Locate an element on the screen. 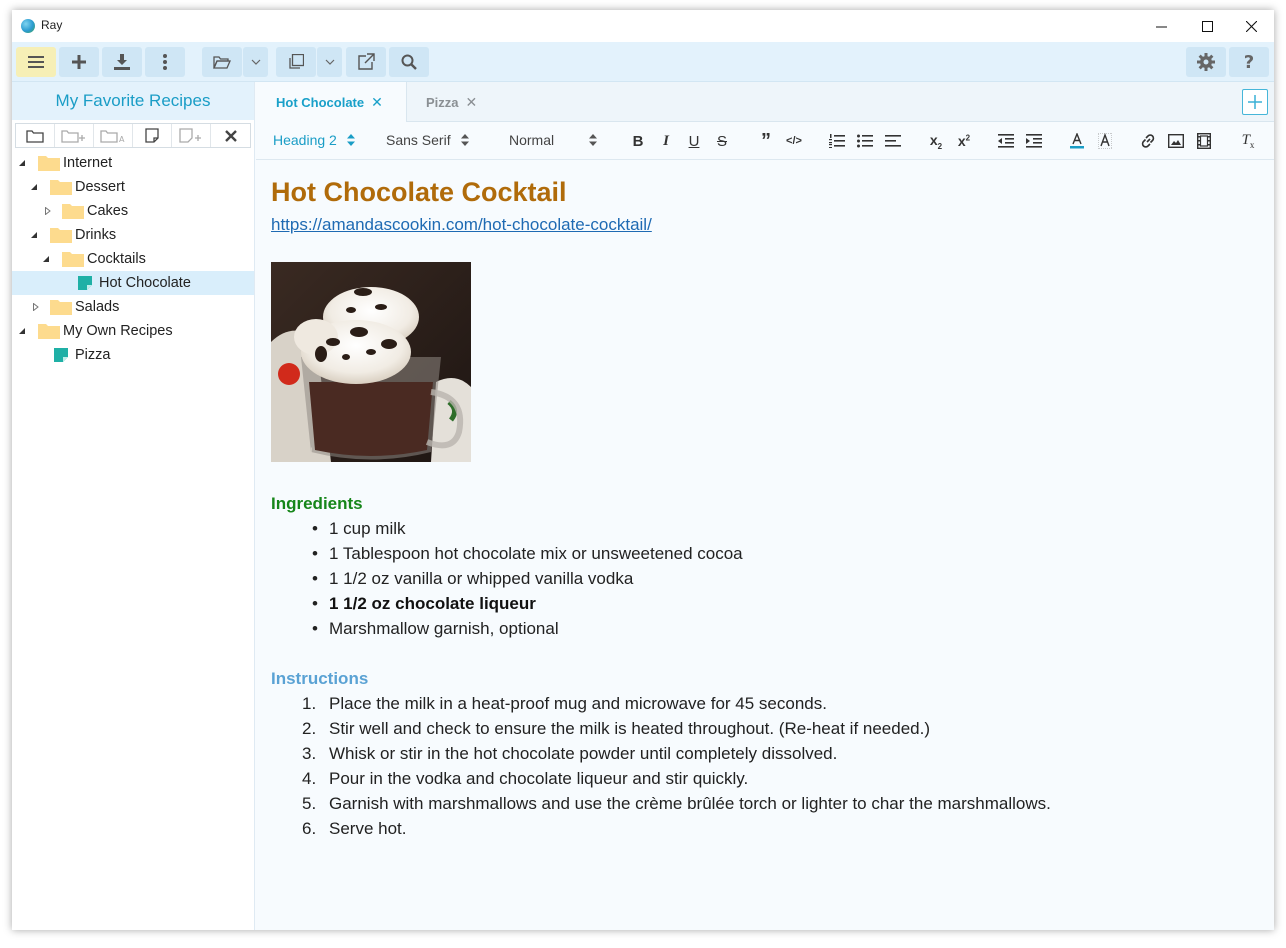  code-icon: </> is located at coordinates (794, 141).